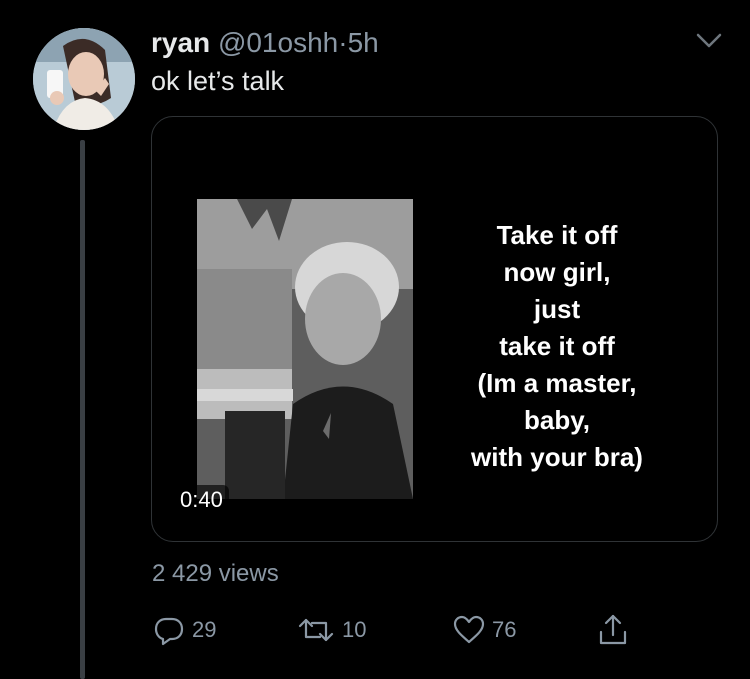  What do you see at coordinates (180, 42) in the screenshot?
I see `display-name: ryan` at bounding box center [180, 42].